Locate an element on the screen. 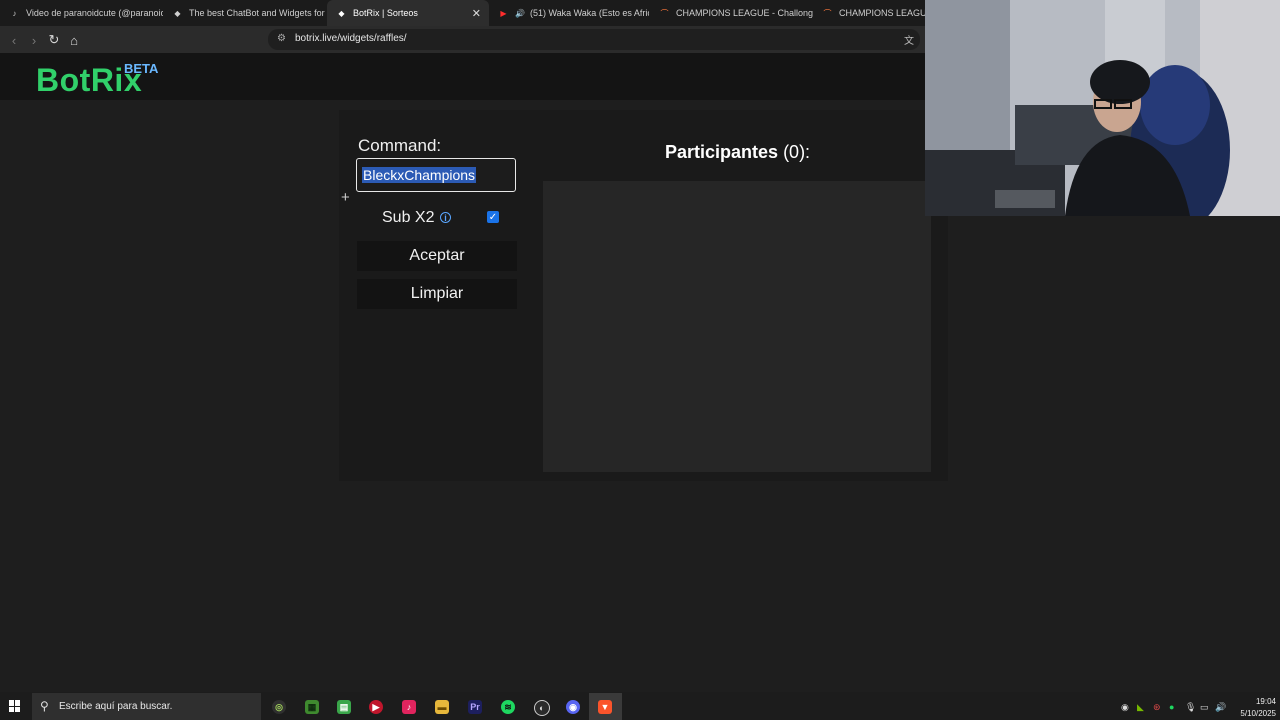 Image resolution: width=1280 pixels, height=720 pixels. discord-tray-icon: ◉ is located at coordinates (1125, 707).